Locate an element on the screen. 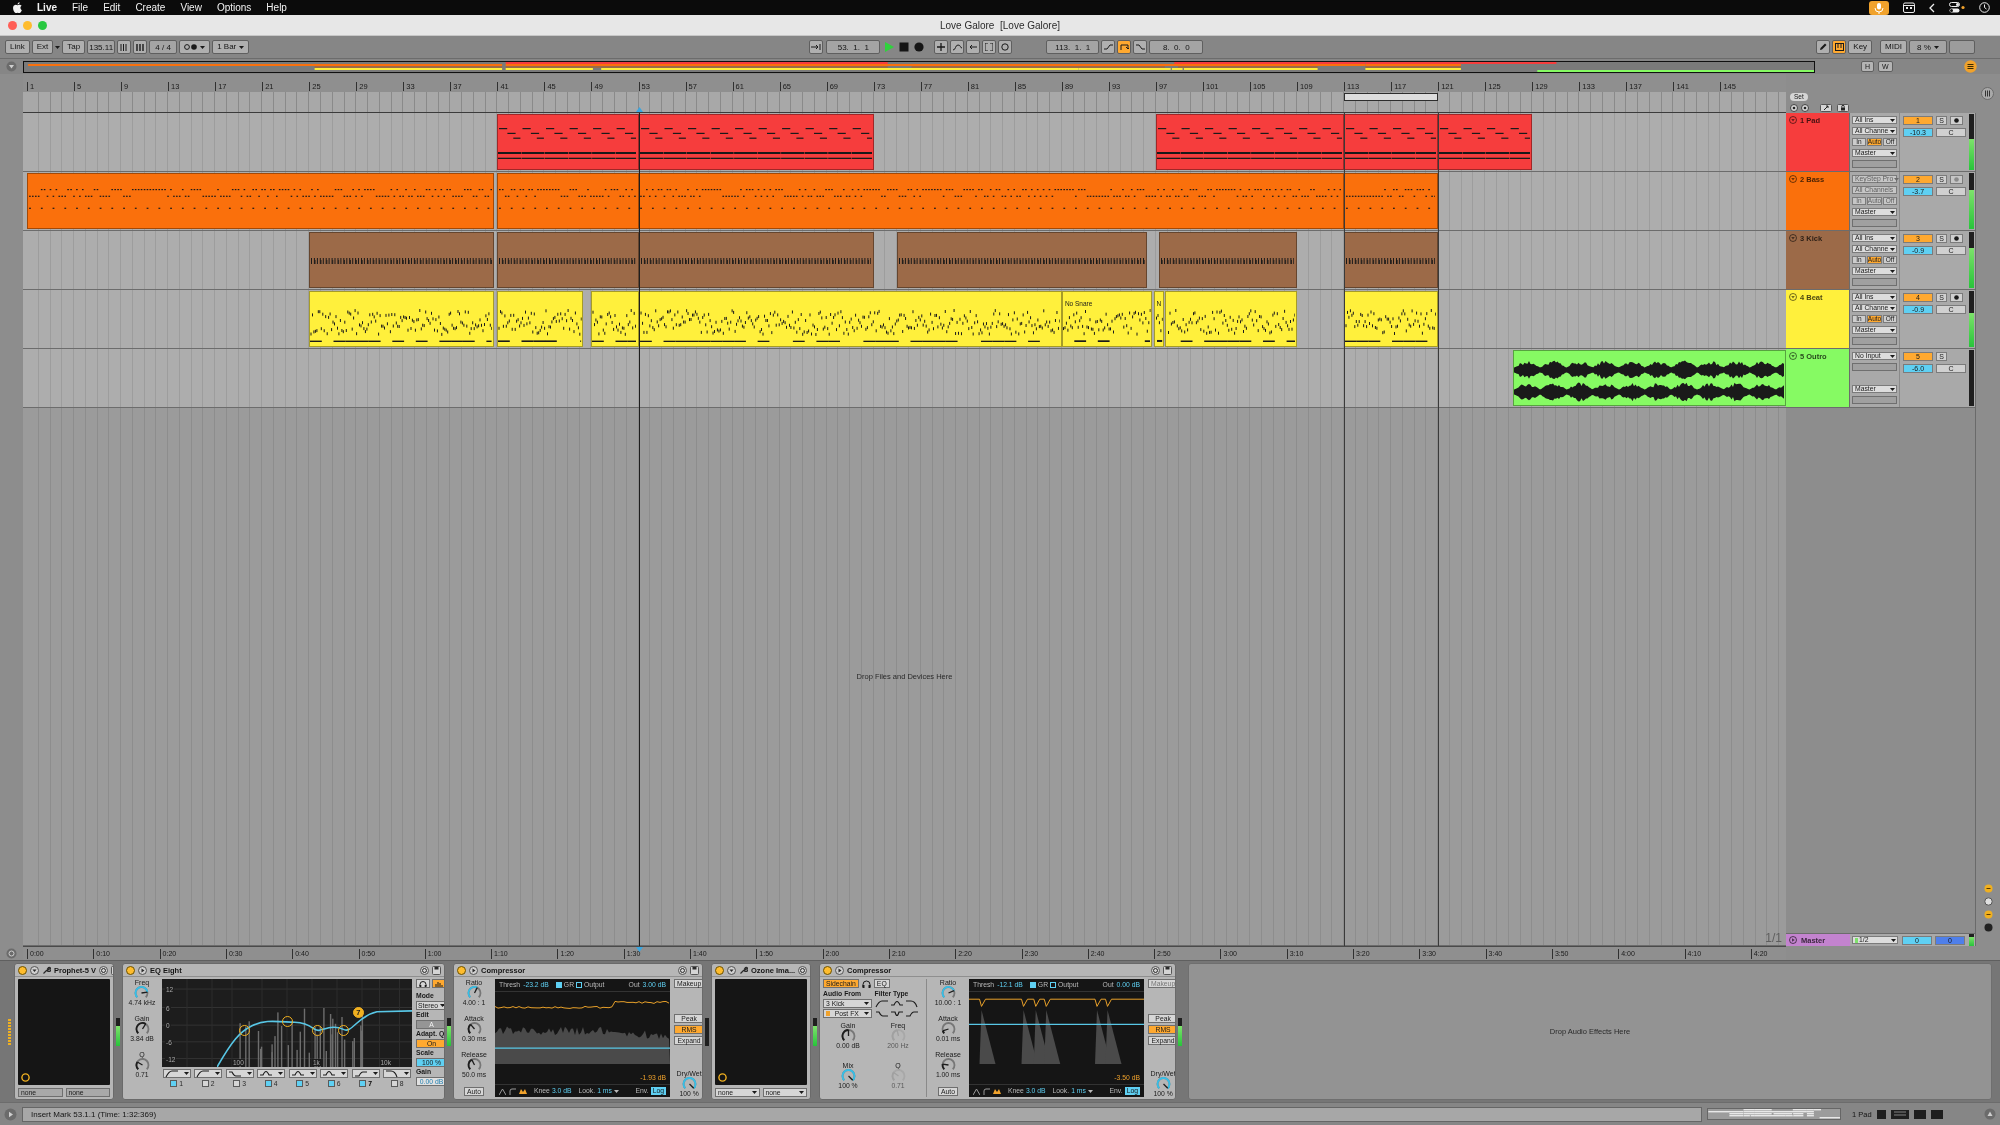 This screenshot has width=2000, height=1125. key-map-button: Key is located at coordinates (1860, 47).